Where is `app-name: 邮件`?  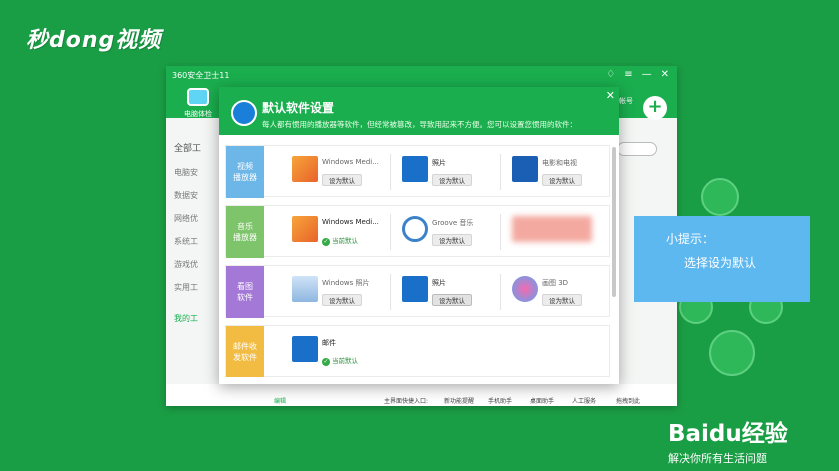
app-name: 邮件 is located at coordinates (329, 343).